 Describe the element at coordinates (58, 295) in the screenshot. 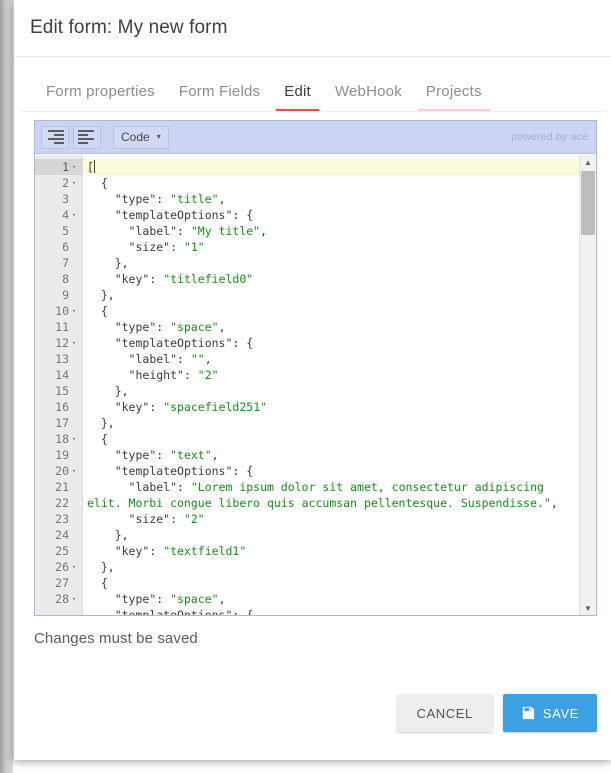

I see `gutter-line: 9` at that location.